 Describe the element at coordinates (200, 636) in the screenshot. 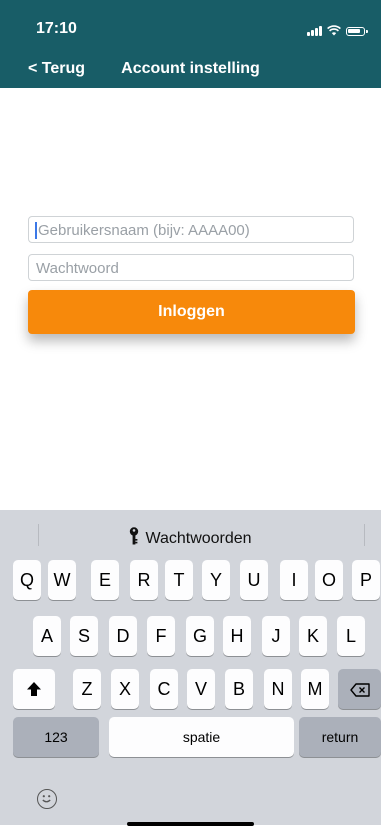

I see `key-g: G` at that location.